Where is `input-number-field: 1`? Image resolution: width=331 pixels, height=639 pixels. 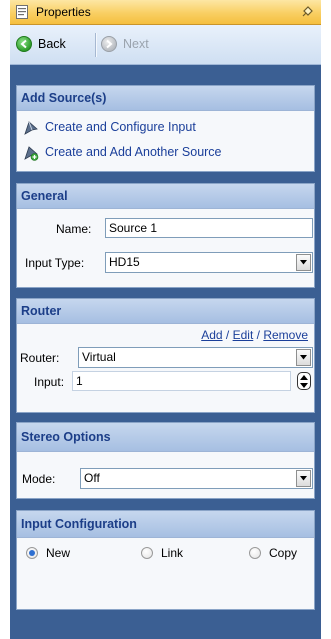 input-number-field: 1 is located at coordinates (181, 381).